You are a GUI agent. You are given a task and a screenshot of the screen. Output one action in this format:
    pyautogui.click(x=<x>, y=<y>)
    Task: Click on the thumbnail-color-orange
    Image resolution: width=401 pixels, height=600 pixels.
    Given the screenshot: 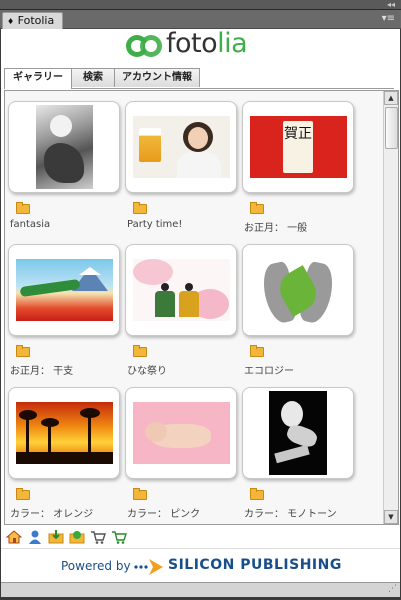 What is the action you would take?
    pyautogui.click(x=64, y=433)
    